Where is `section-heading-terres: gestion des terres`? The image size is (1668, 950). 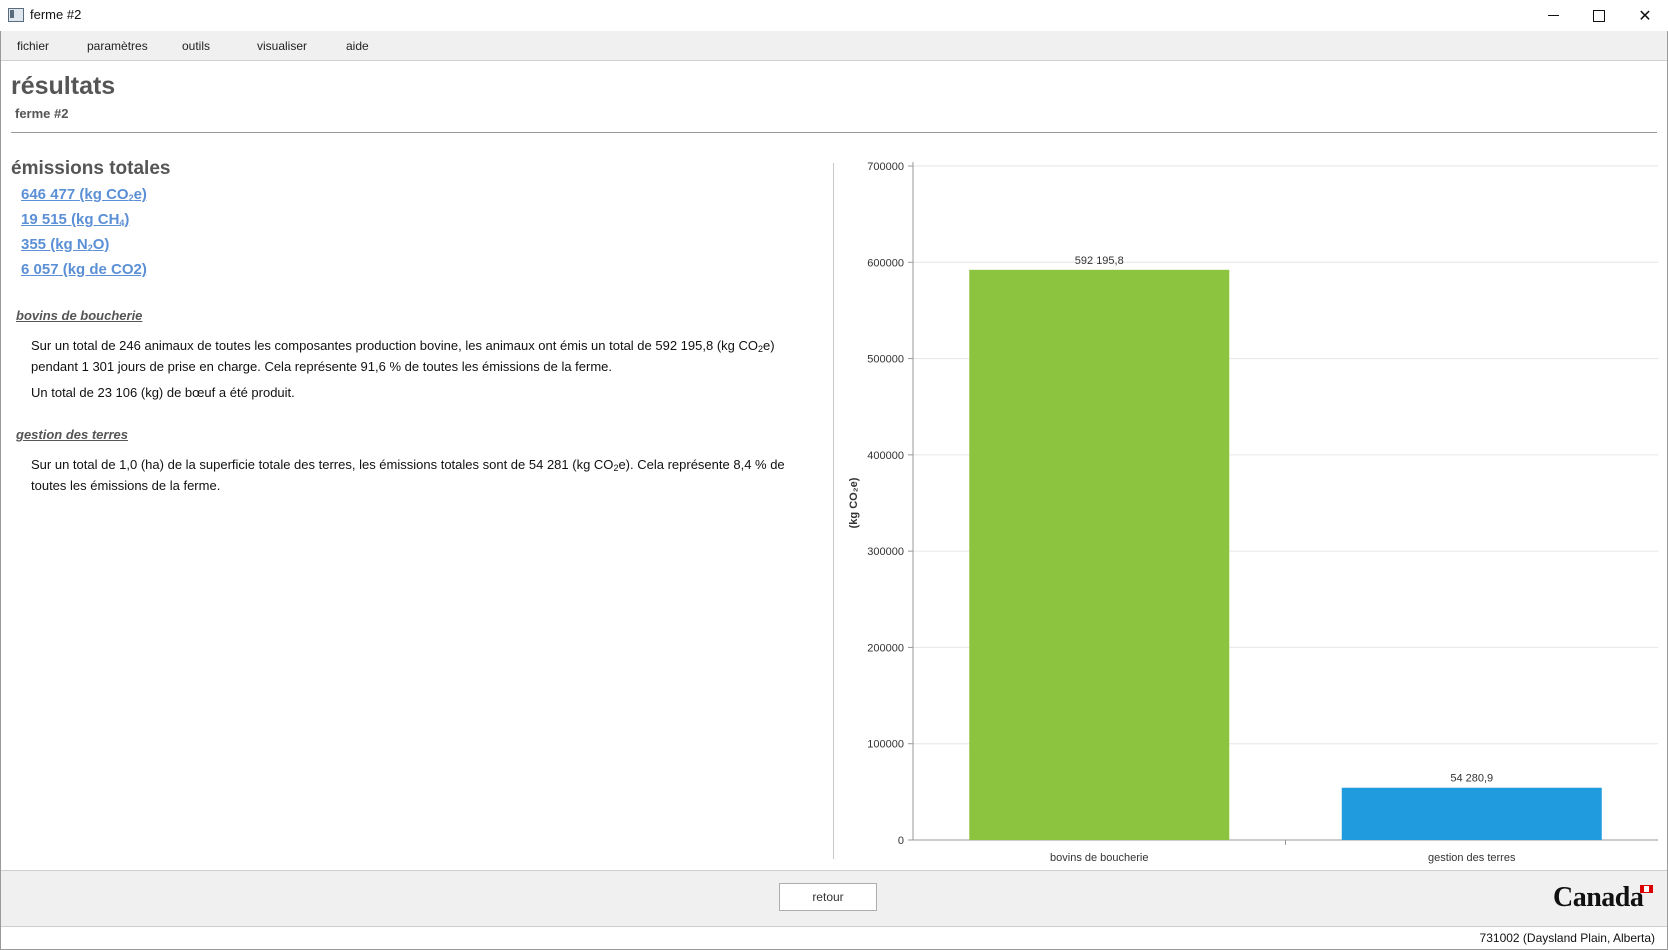 section-heading-terres: gestion des terres is located at coordinates (72, 434).